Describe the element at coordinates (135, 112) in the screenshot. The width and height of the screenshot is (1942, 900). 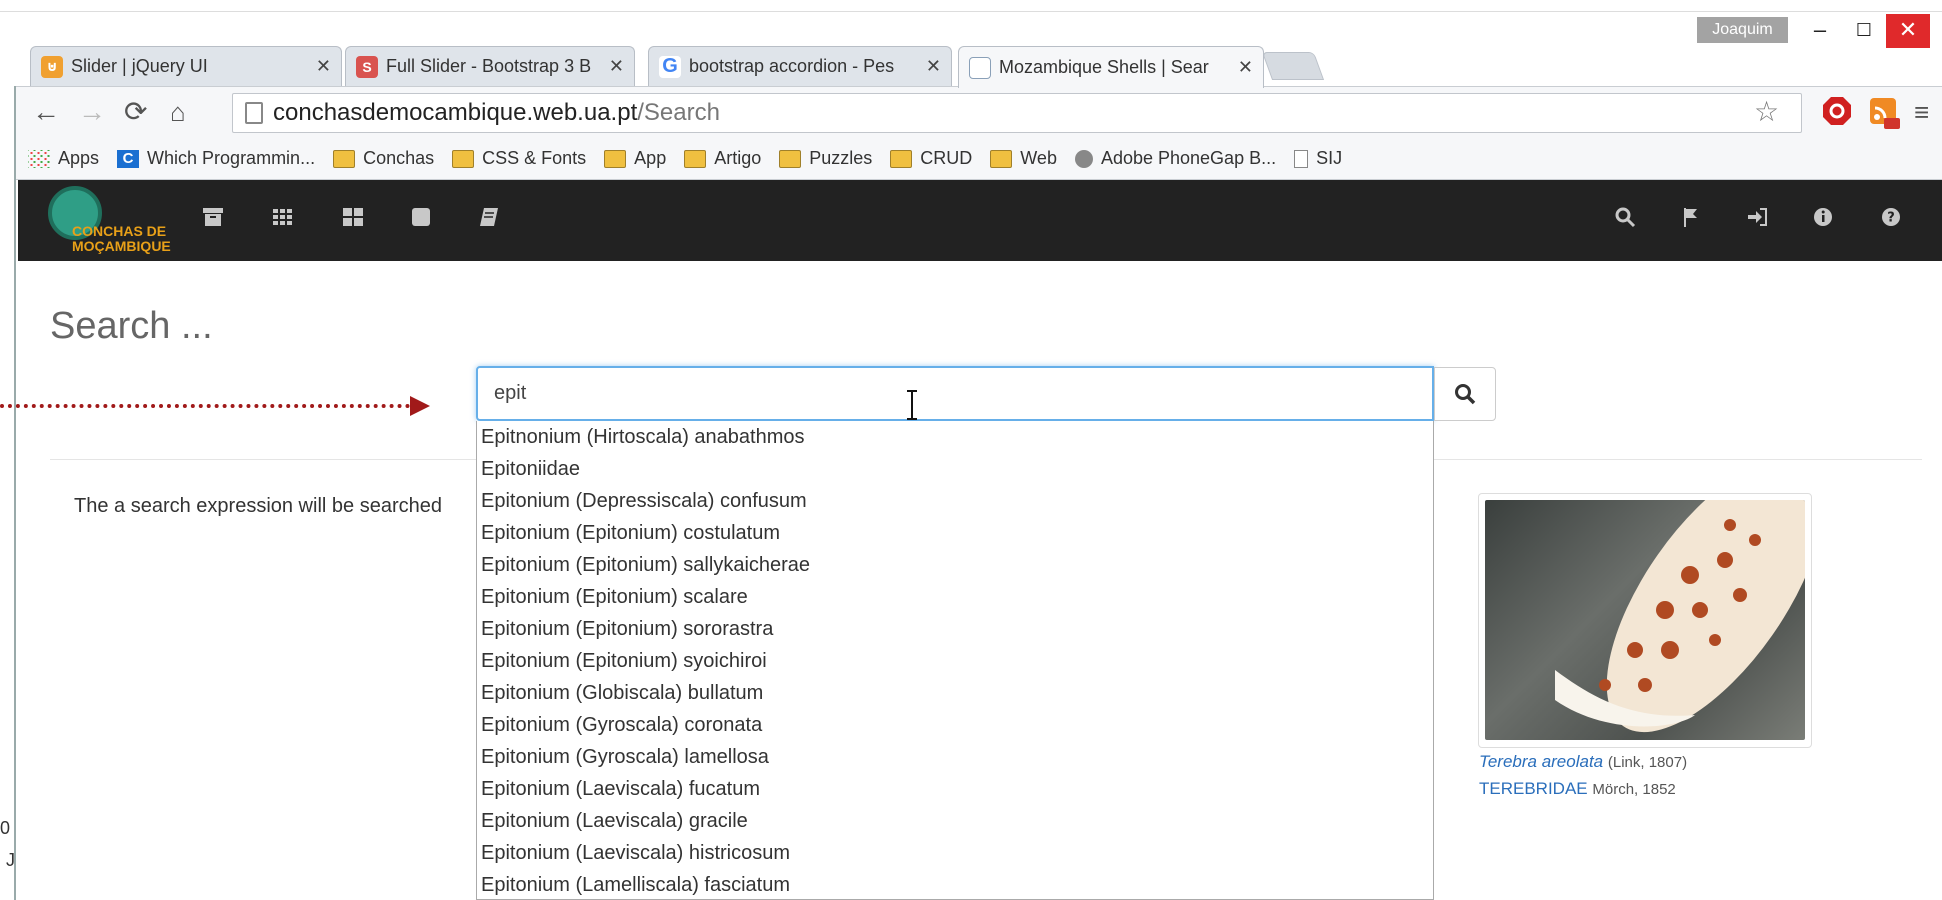
I see `reload-icon: ⟳` at that location.